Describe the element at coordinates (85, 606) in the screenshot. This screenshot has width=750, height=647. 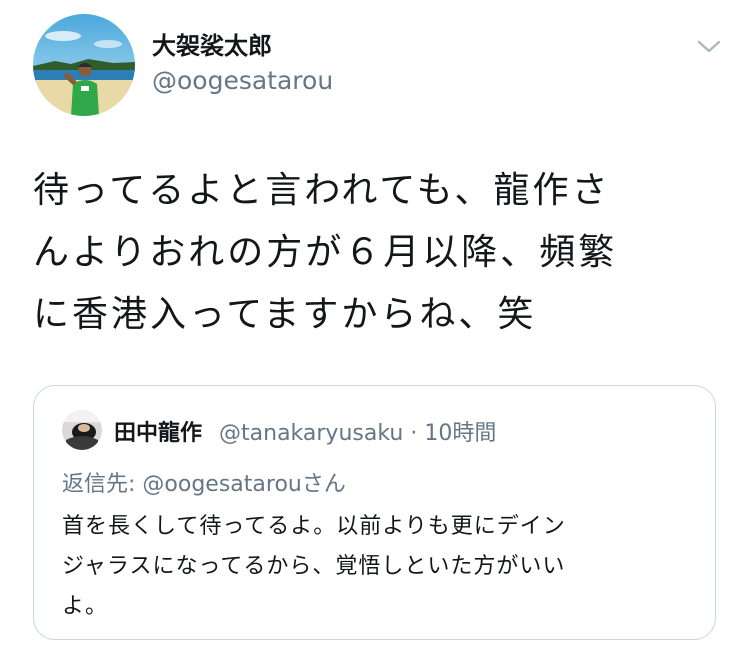
I see `quoted-line: よ。` at that location.